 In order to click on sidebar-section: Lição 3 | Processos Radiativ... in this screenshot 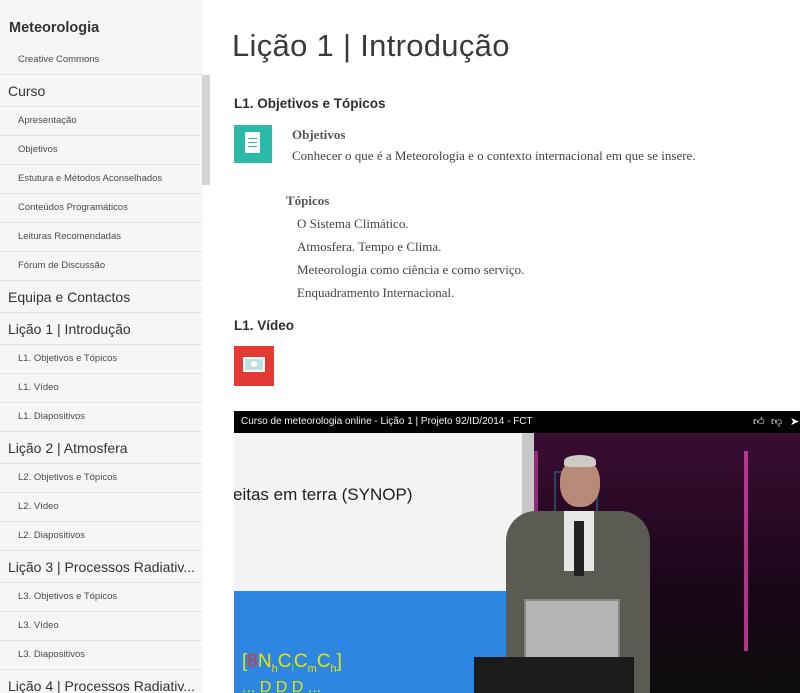, I will do `click(101, 567)`.